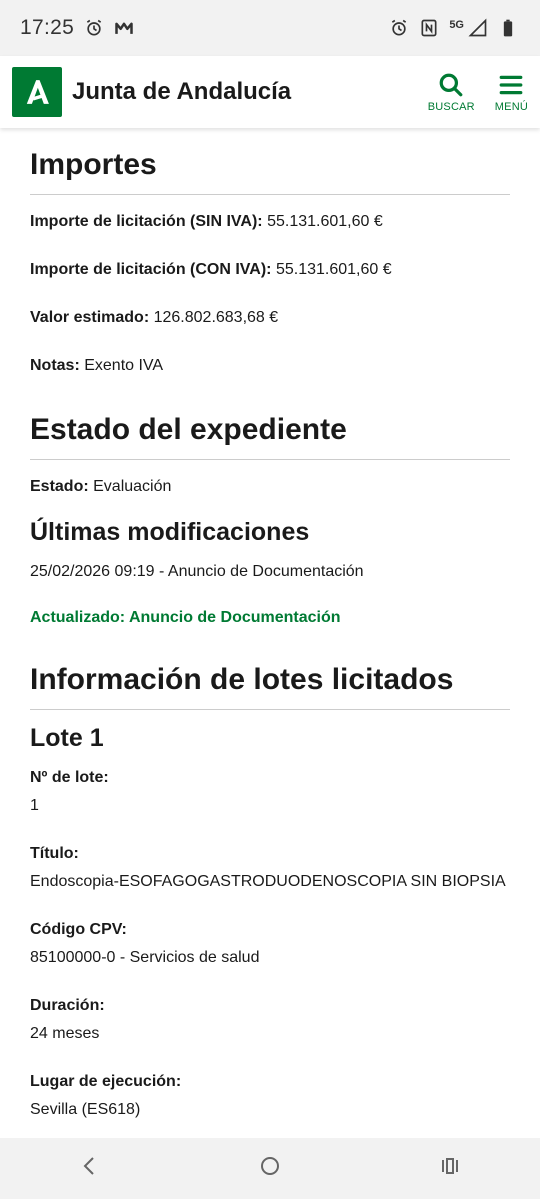  I want to click on lote-field-label: Duración:, so click(67, 1005).